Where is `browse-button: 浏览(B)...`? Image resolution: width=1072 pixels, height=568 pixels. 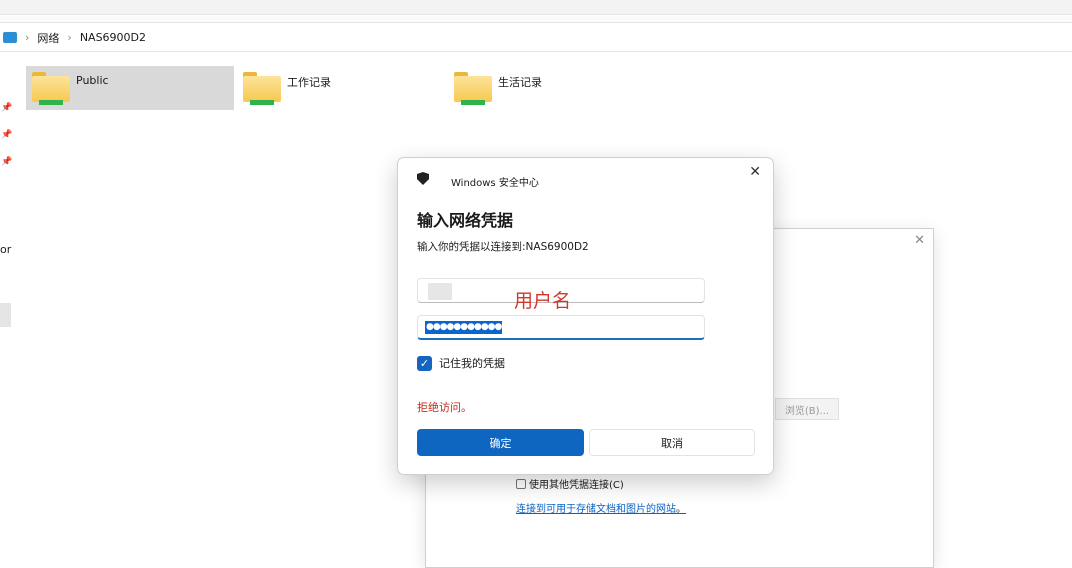
browse-button: 浏览(B)... is located at coordinates (807, 409).